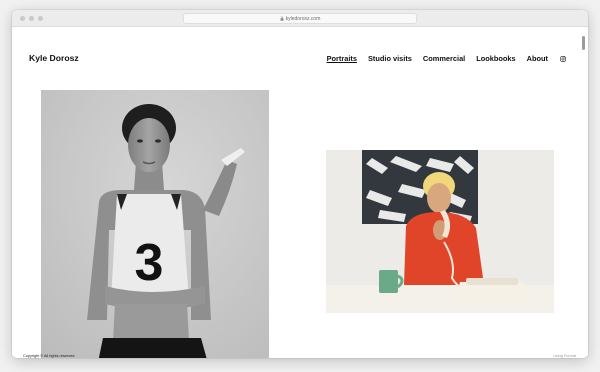  I want to click on jersey-number: 3, so click(149, 263).